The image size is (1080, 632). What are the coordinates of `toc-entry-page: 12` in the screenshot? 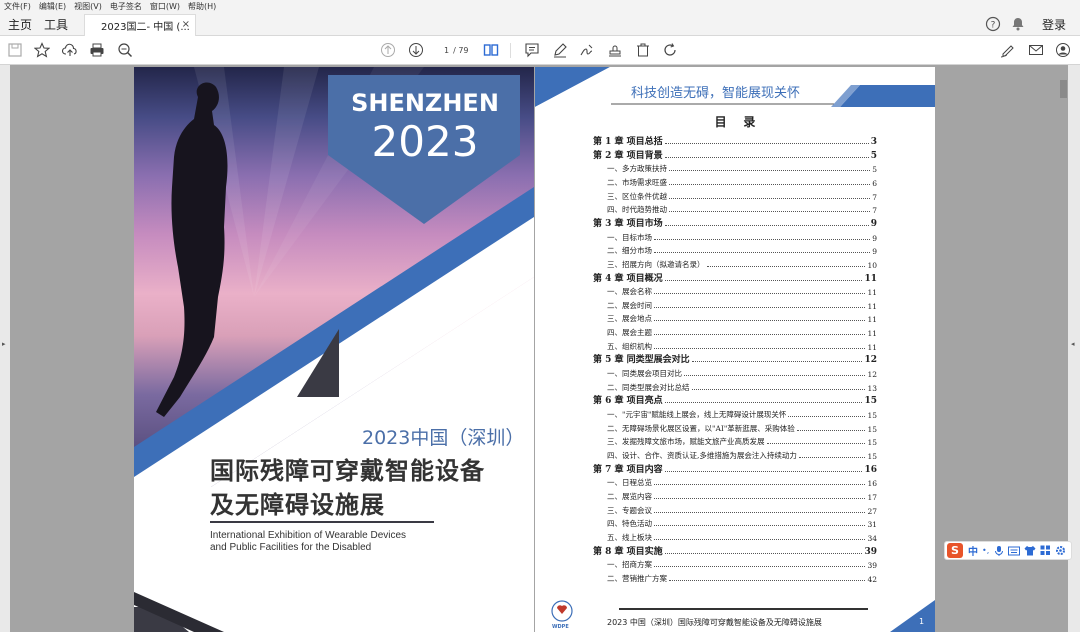 It's located at (870, 360).